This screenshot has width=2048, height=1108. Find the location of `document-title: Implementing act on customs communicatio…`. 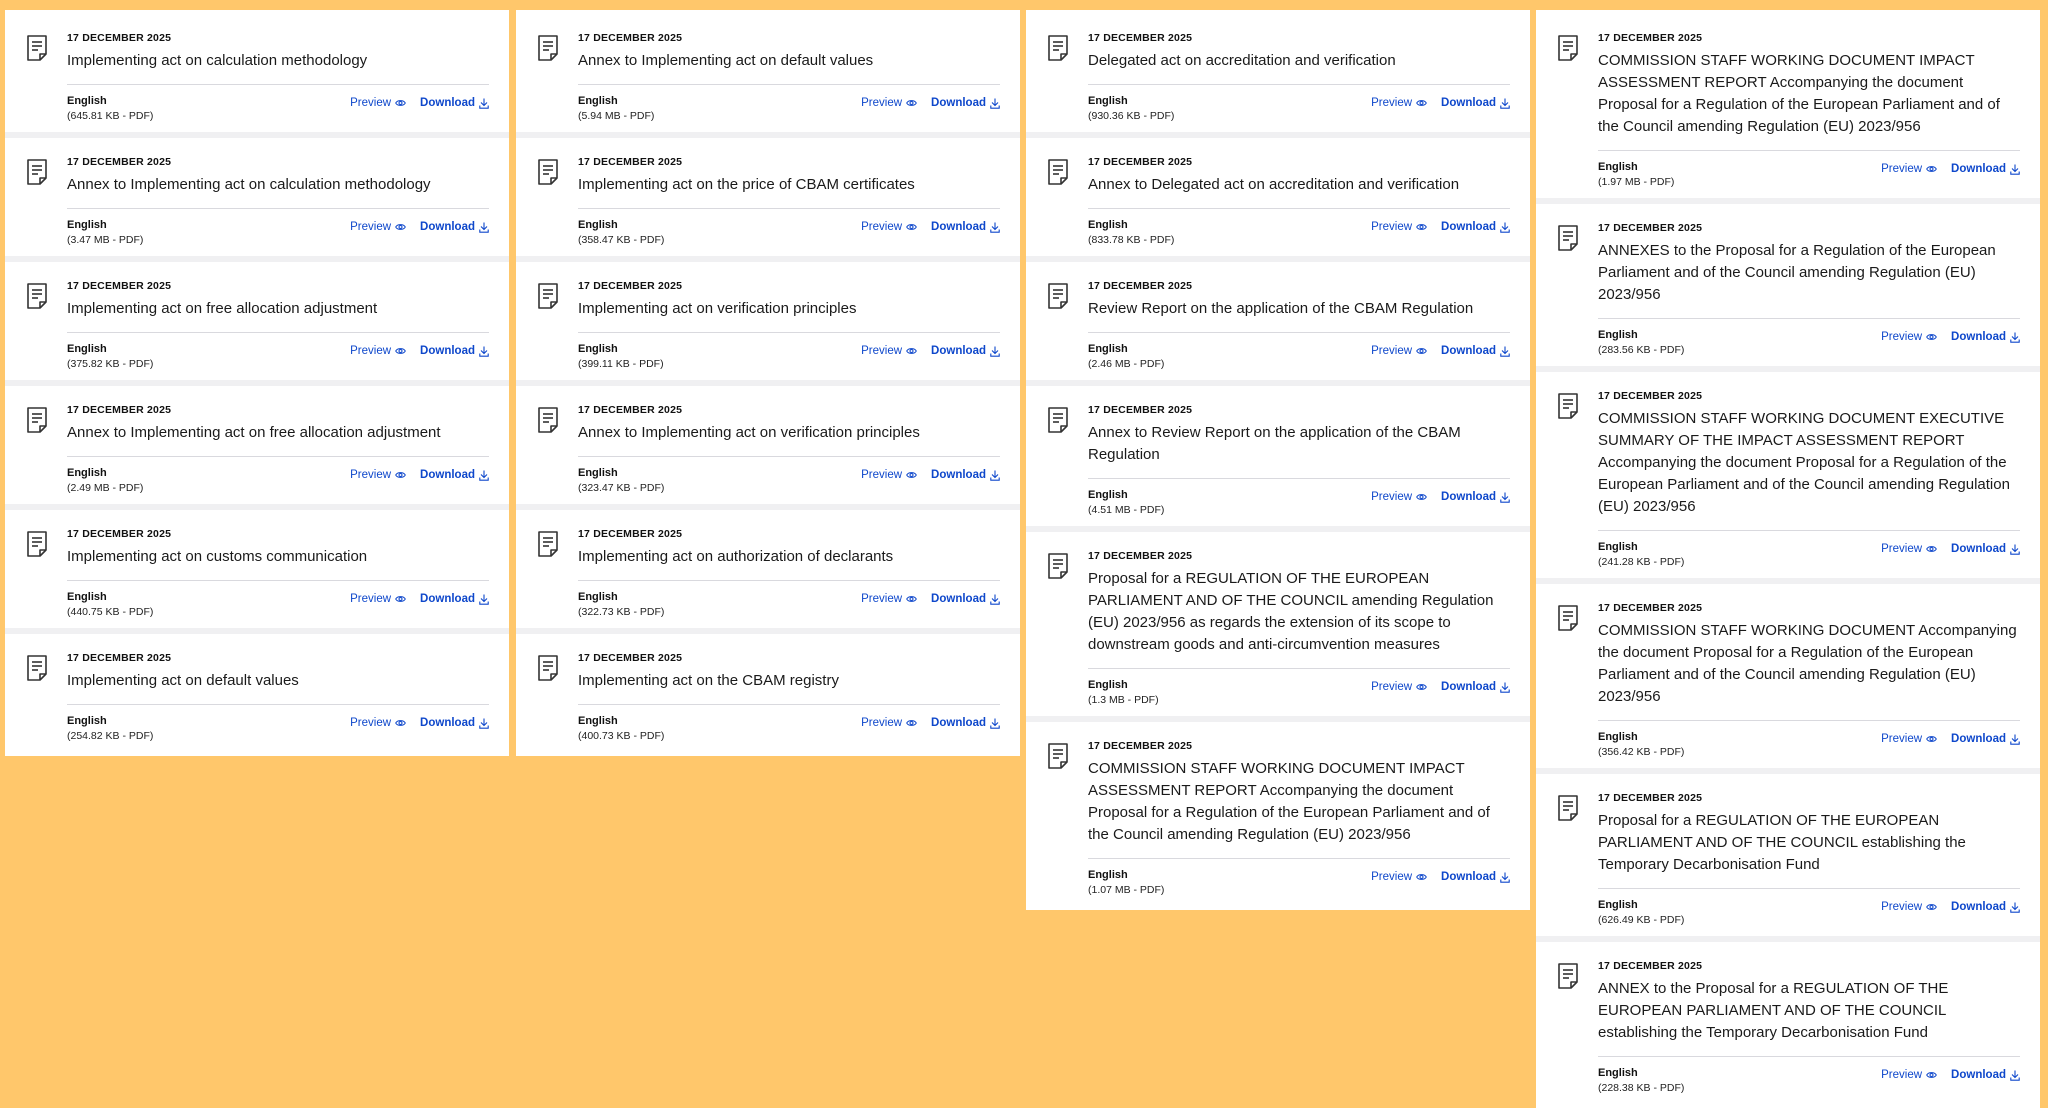

document-title: Implementing act on customs communicatio… is located at coordinates (217, 556).